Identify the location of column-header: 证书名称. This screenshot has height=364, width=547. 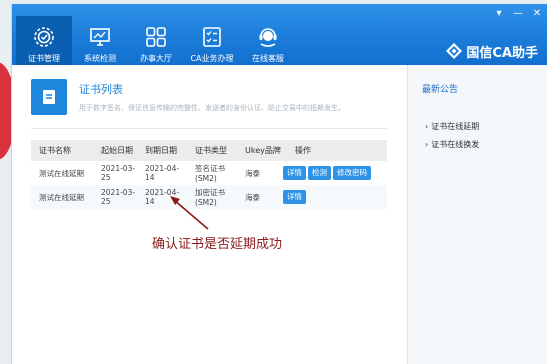
(60, 150).